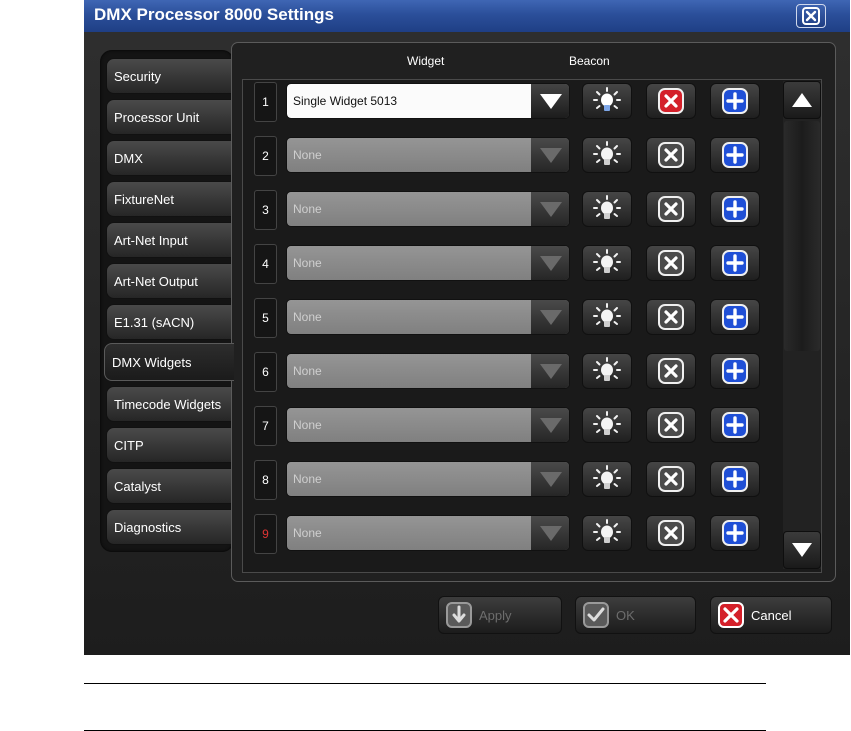  What do you see at coordinates (467, 16) in the screenshot?
I see `title-bar: DMX Processor 8000 Settings` at bounding box center [467, 16].